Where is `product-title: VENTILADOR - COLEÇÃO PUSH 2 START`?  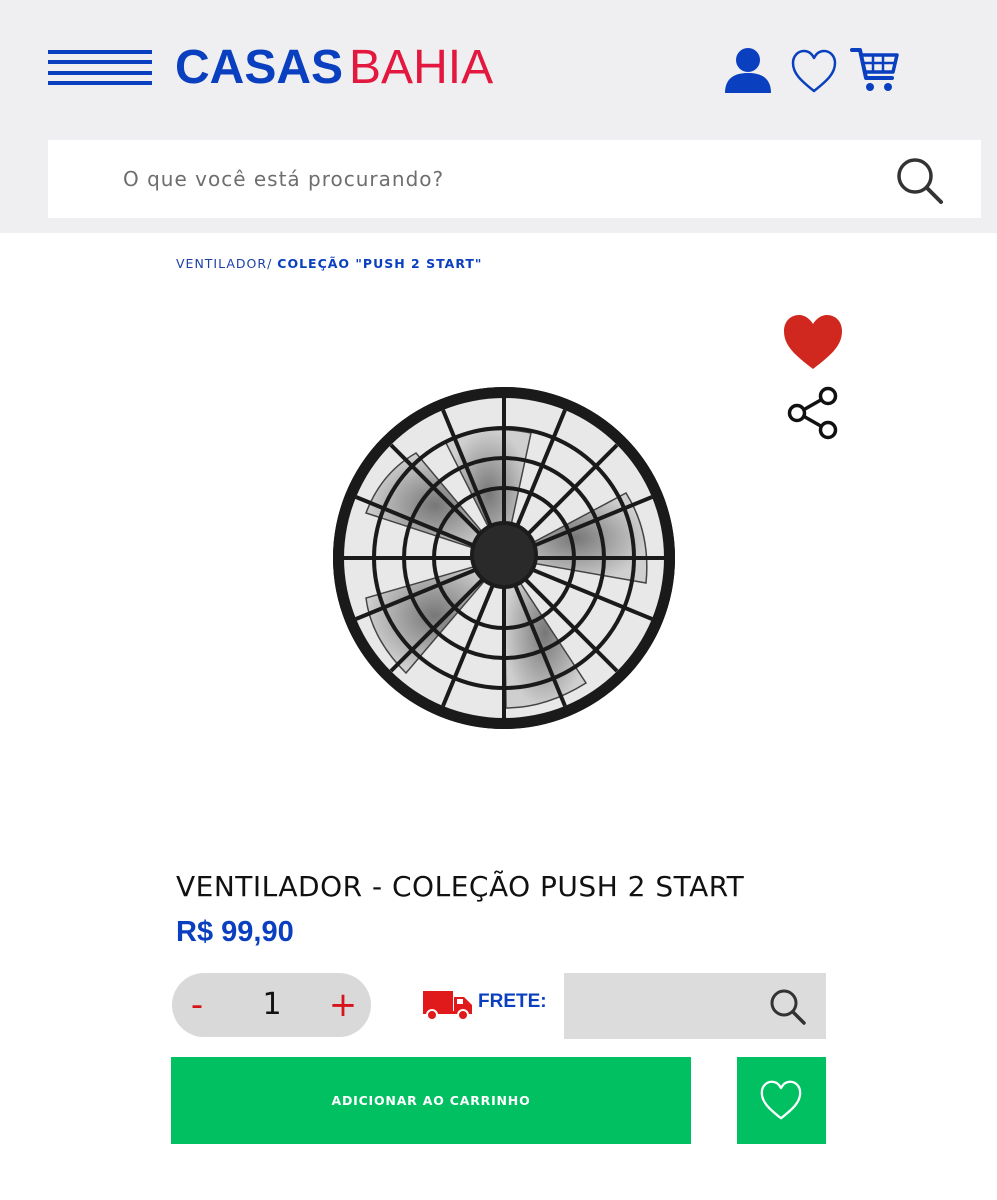
product-title: VENTILADOR - COLEÇÃO PUSH 2 START is located at coordinates (460, 886).